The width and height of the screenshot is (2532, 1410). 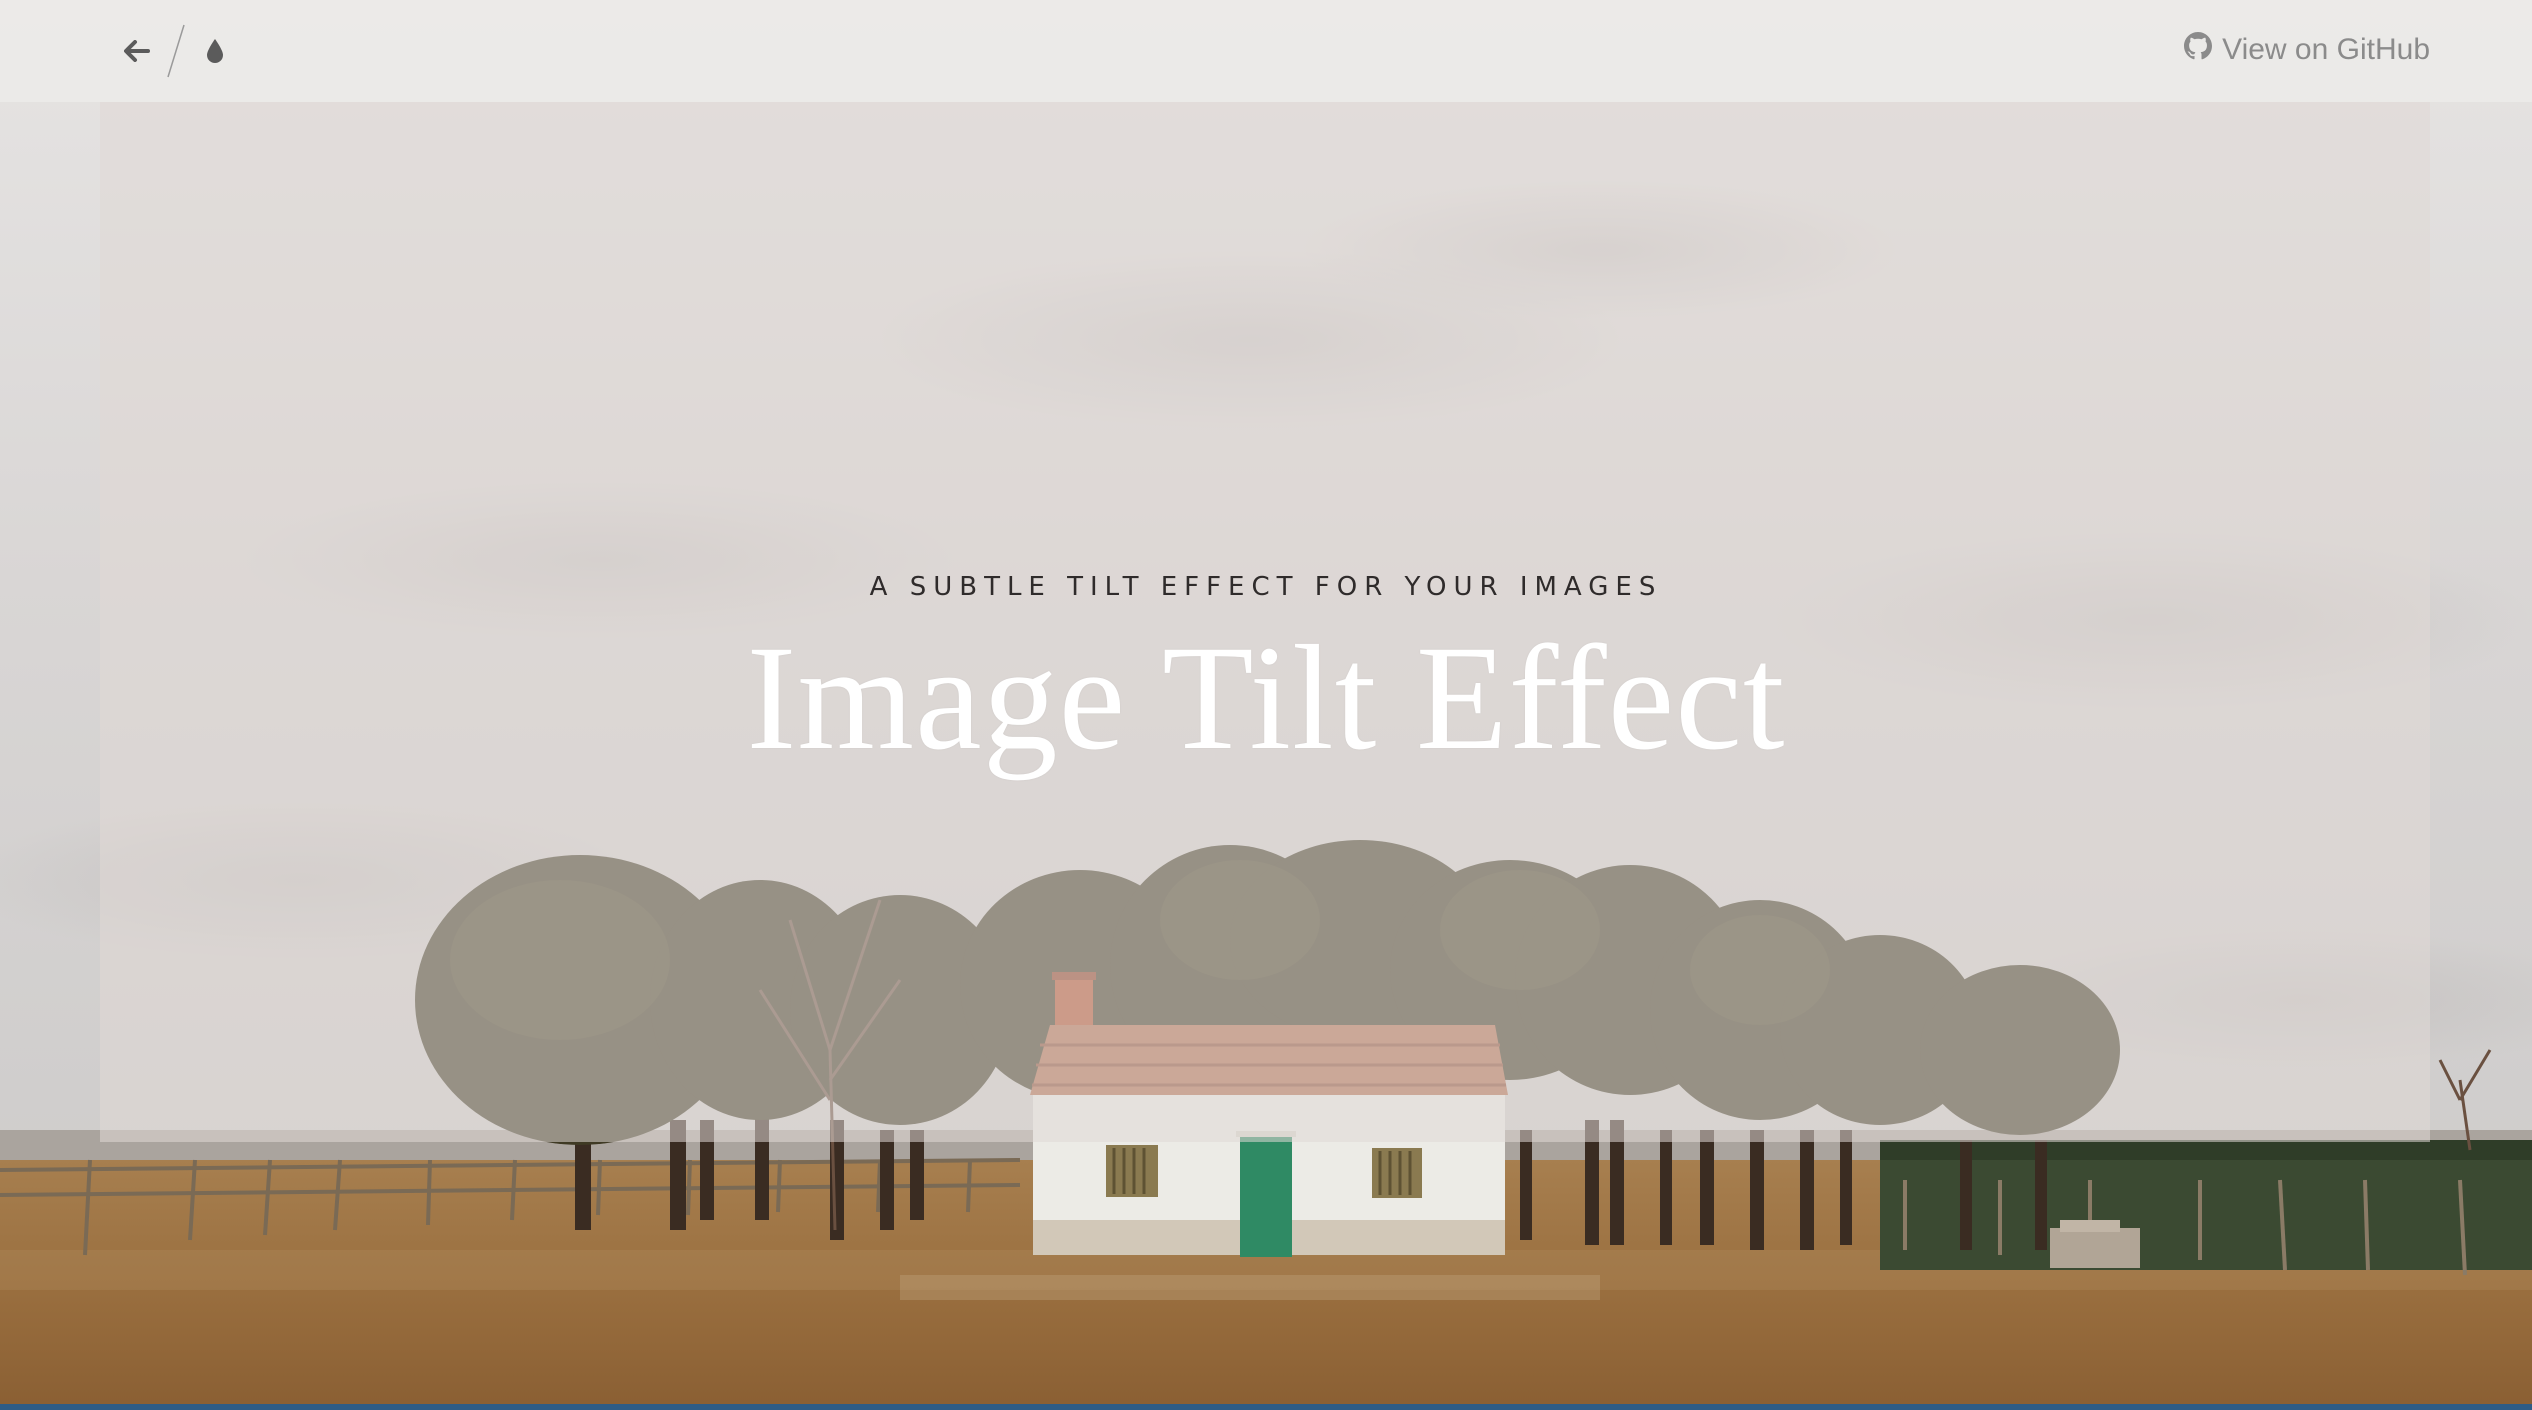 I want to click on hero-title: Image Tilt Effect, so click(x=1266, y=698).